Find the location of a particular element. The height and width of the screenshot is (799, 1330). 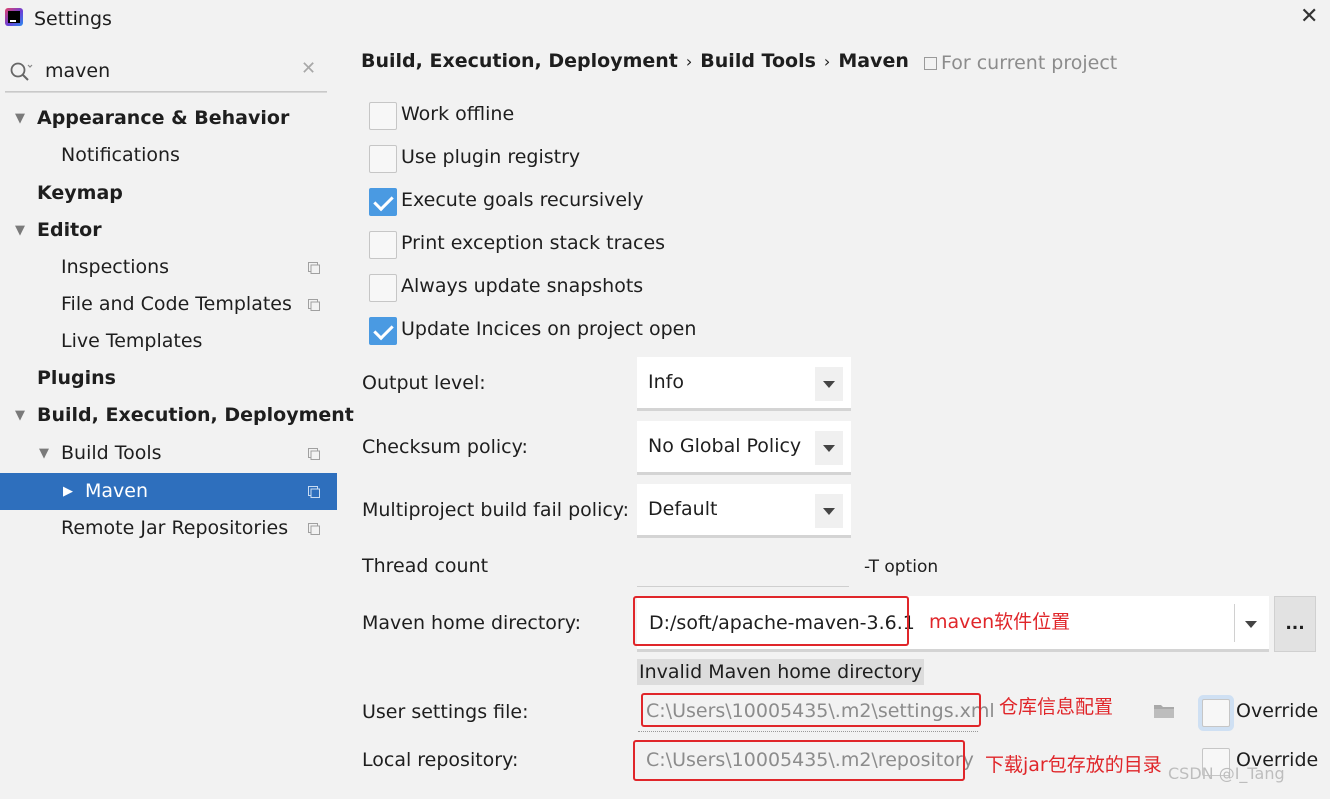

thread-count-label: Thread count is located at coordinates (425, 566).